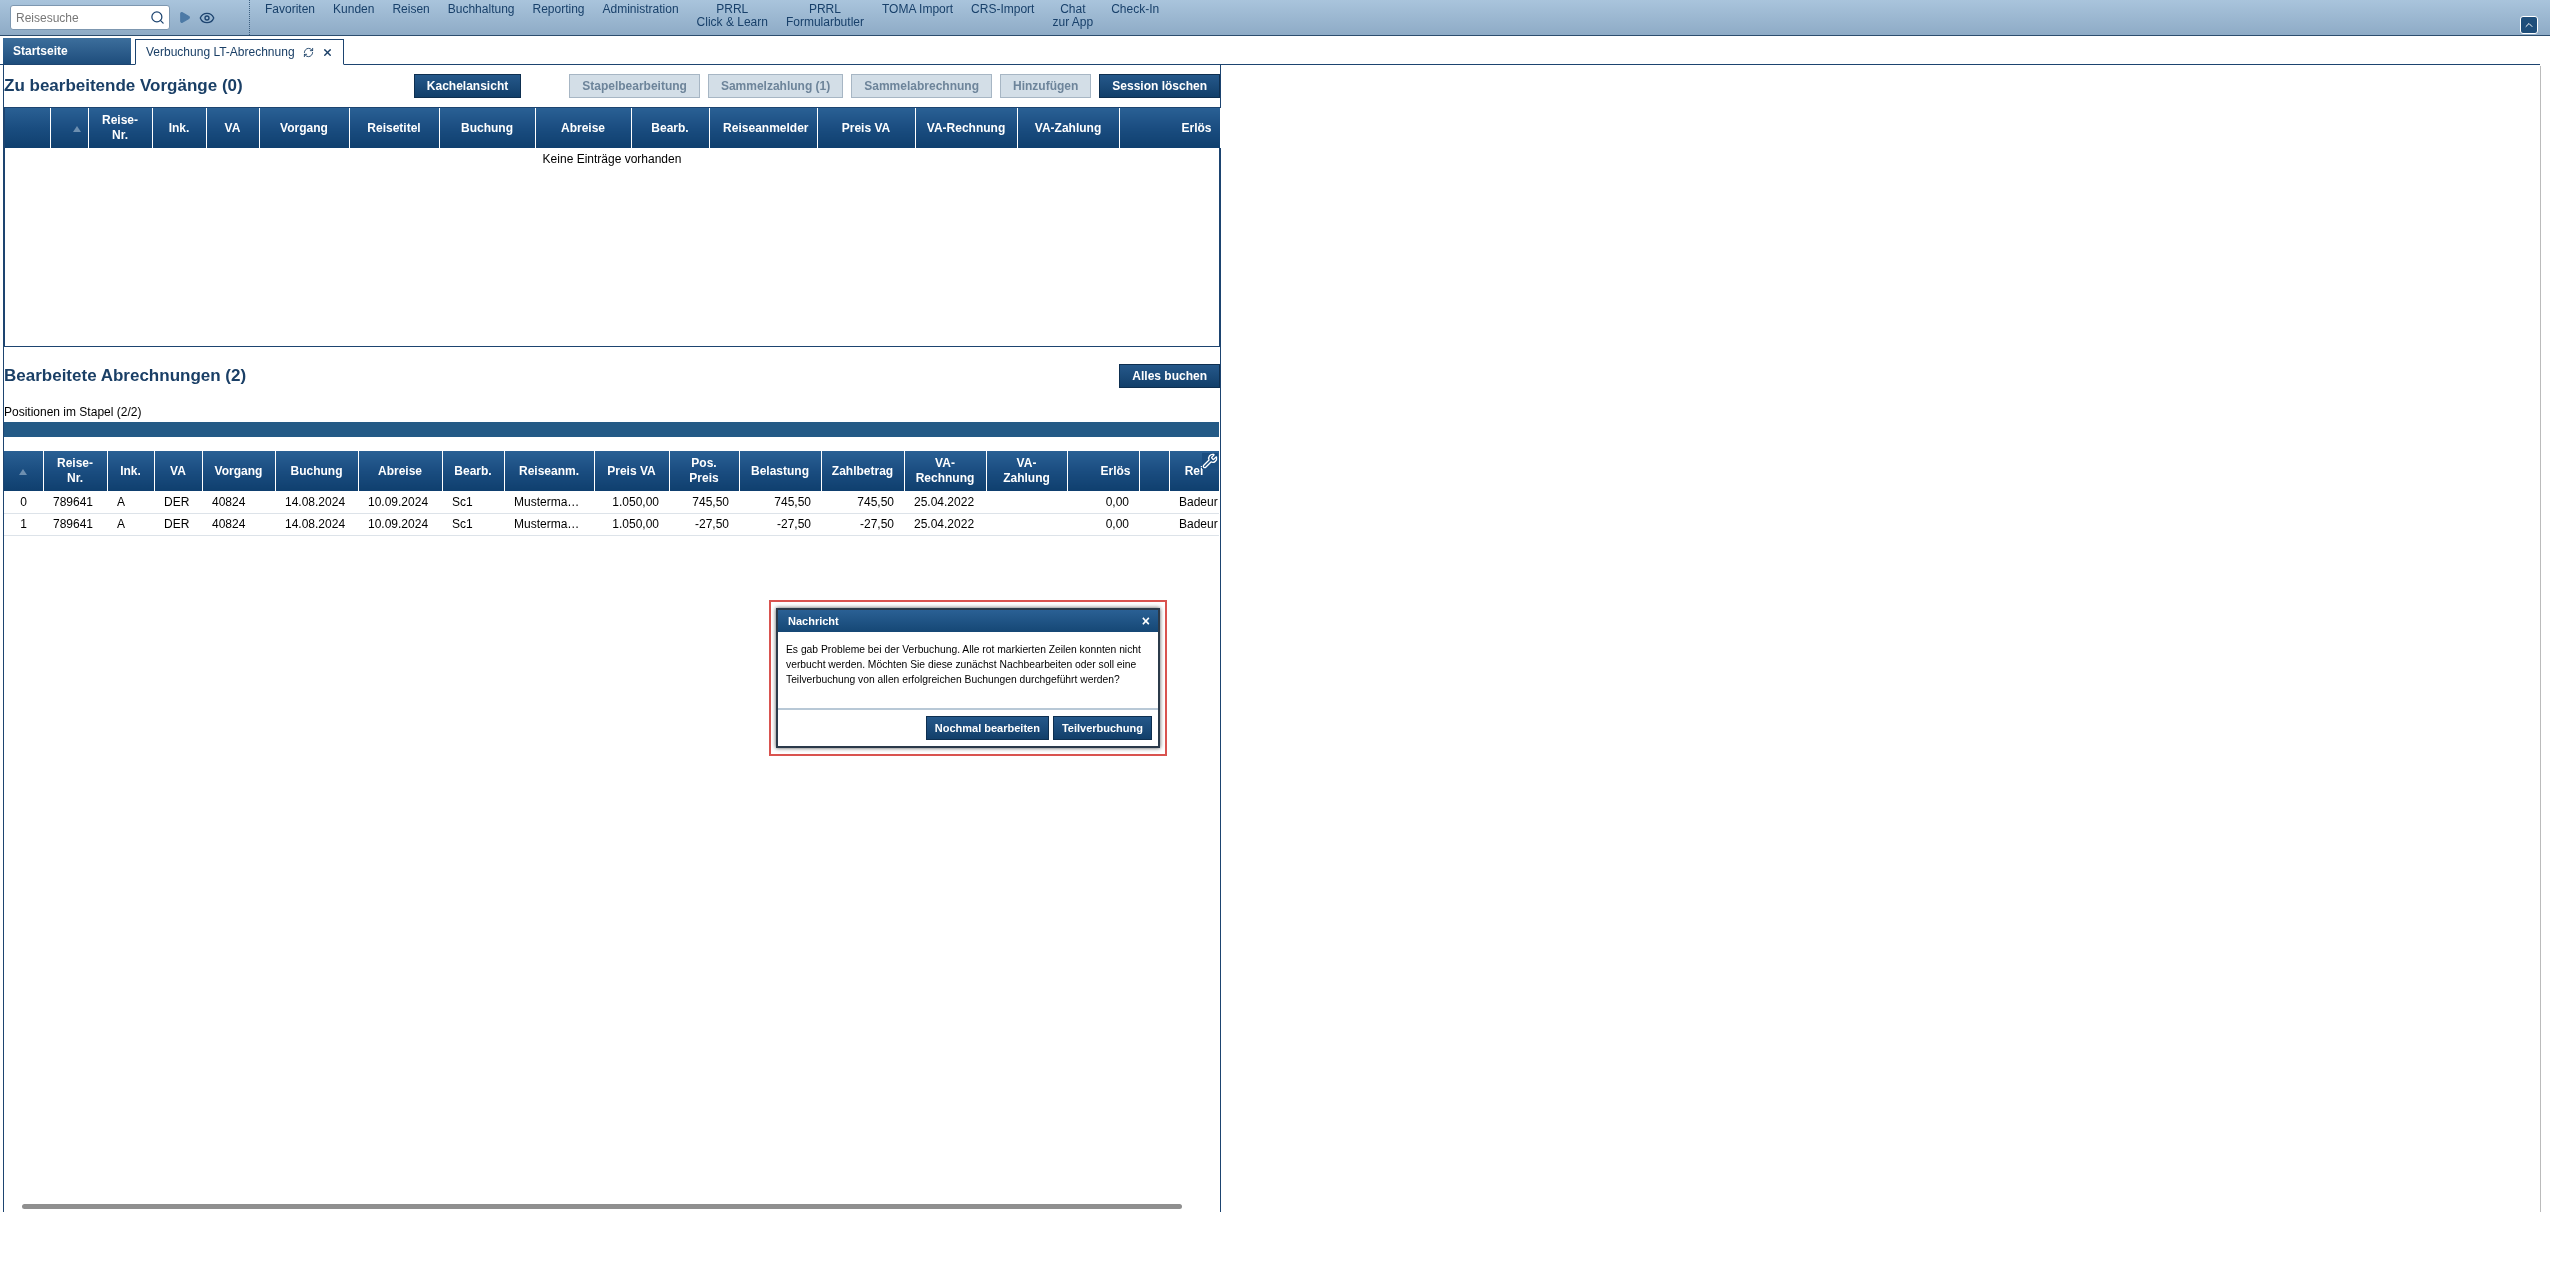 The height and width of the screenshot is (1278, 2550). I want to click on empty-message: Keine Einträge vorhanden, so click(612, 158).